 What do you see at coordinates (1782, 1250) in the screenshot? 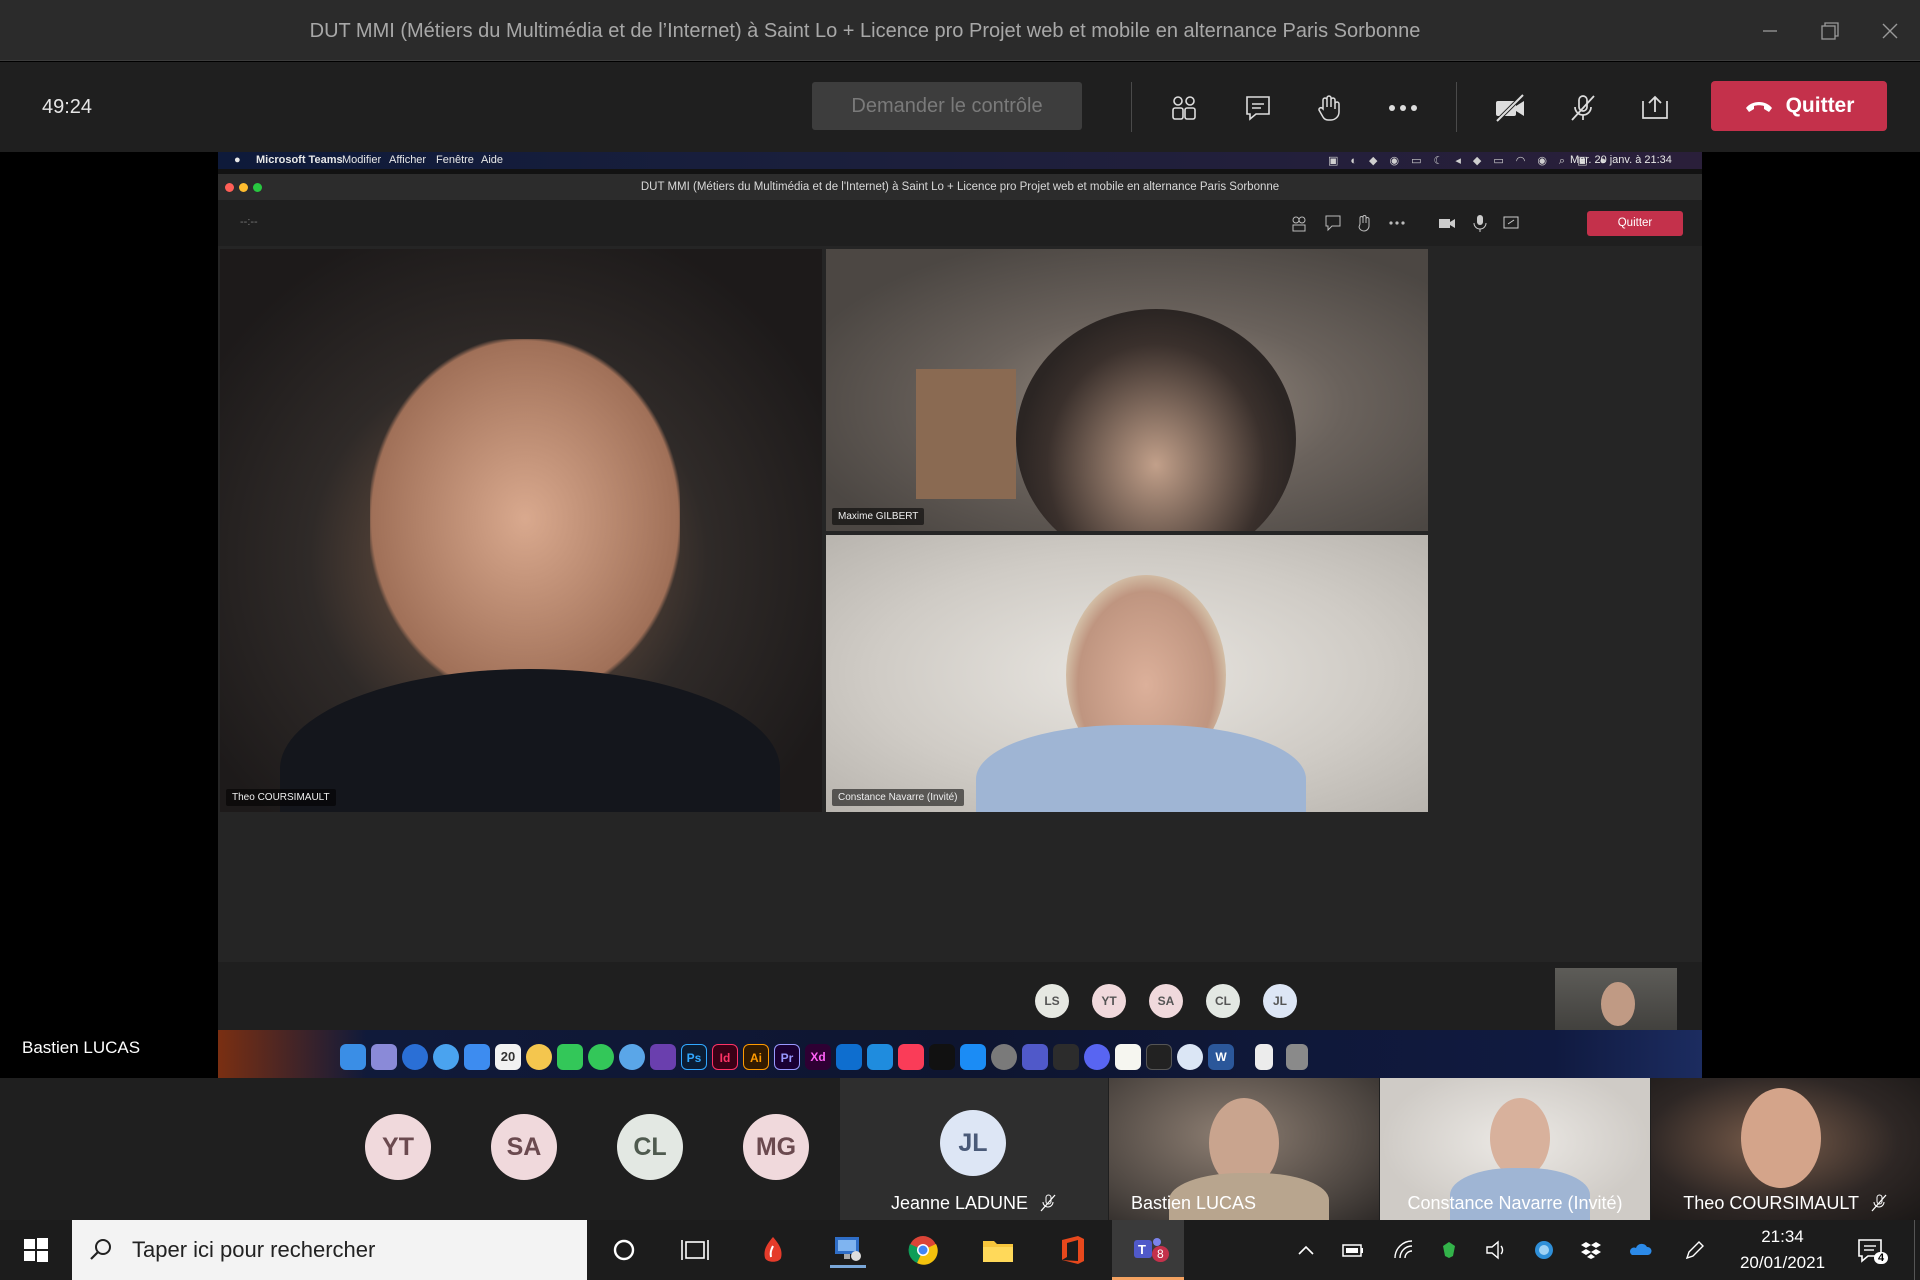
I see `taskbar-clock: 21:34 20/01/2021` at bounding box center [1782, 1250].